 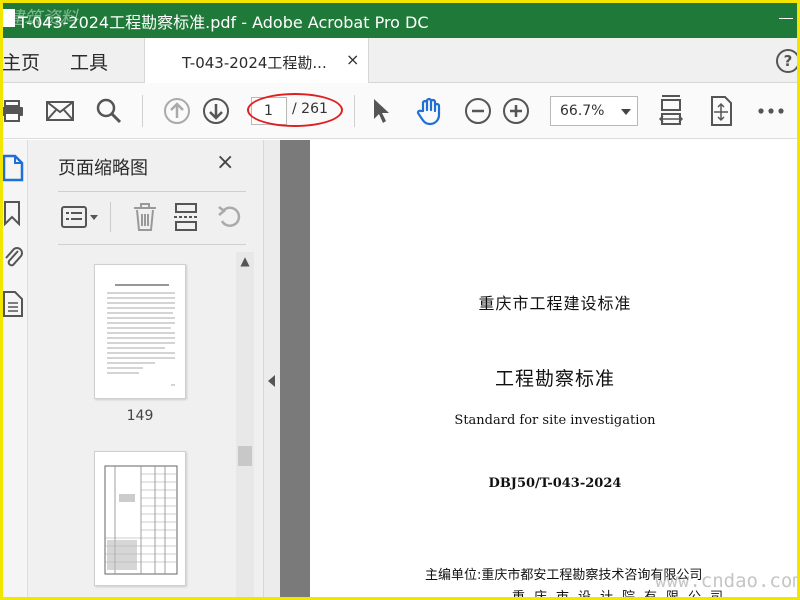 What do you see at coordinates (721, 111) in the screenshot?
I see `fit-page-icon` at bounding box center [721, 111].